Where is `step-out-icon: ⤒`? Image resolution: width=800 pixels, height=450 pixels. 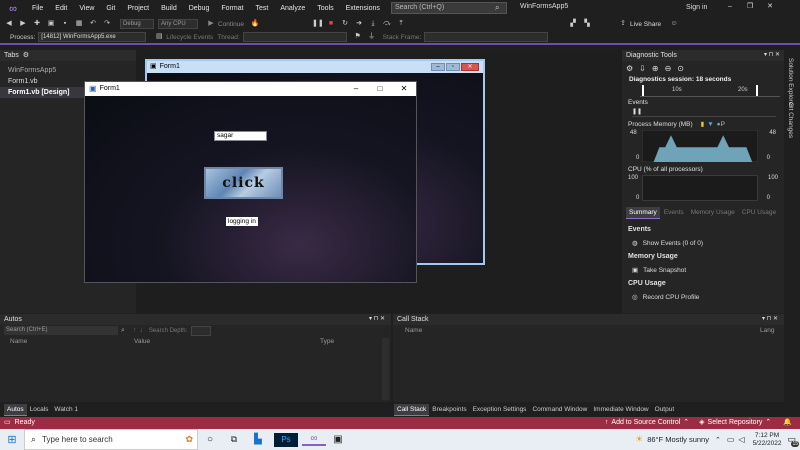 step-out-icon: ⤒ is located at coordinates (401, 24).